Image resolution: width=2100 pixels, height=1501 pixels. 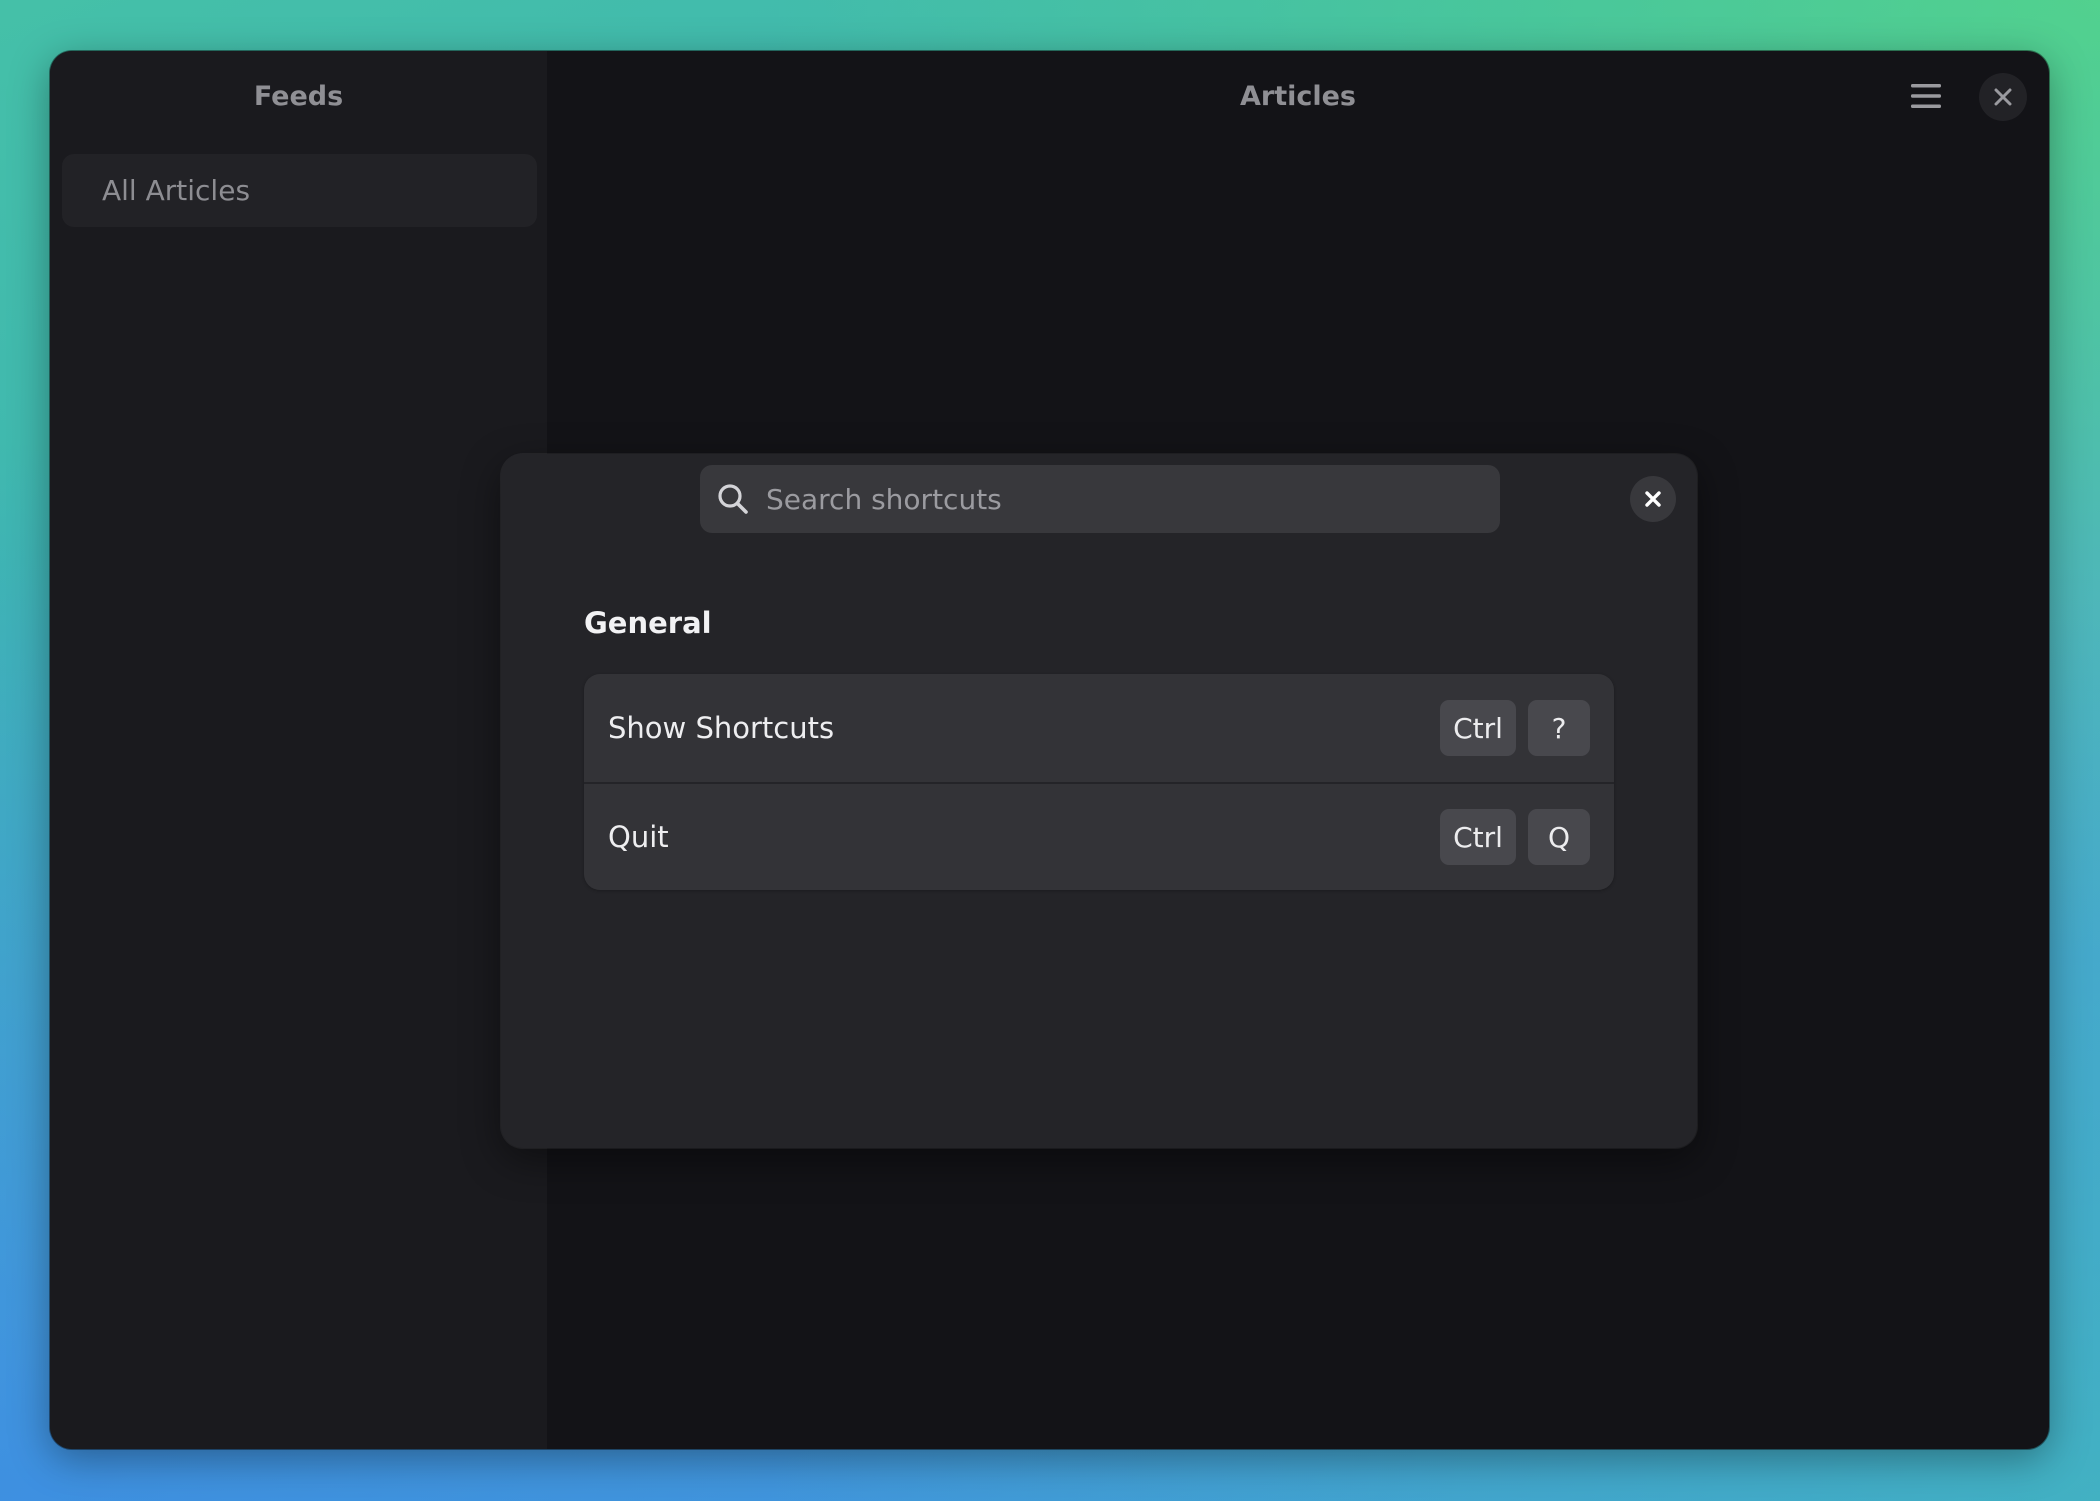 I want to click on main-menu-button, so click(x=1926, y=96).